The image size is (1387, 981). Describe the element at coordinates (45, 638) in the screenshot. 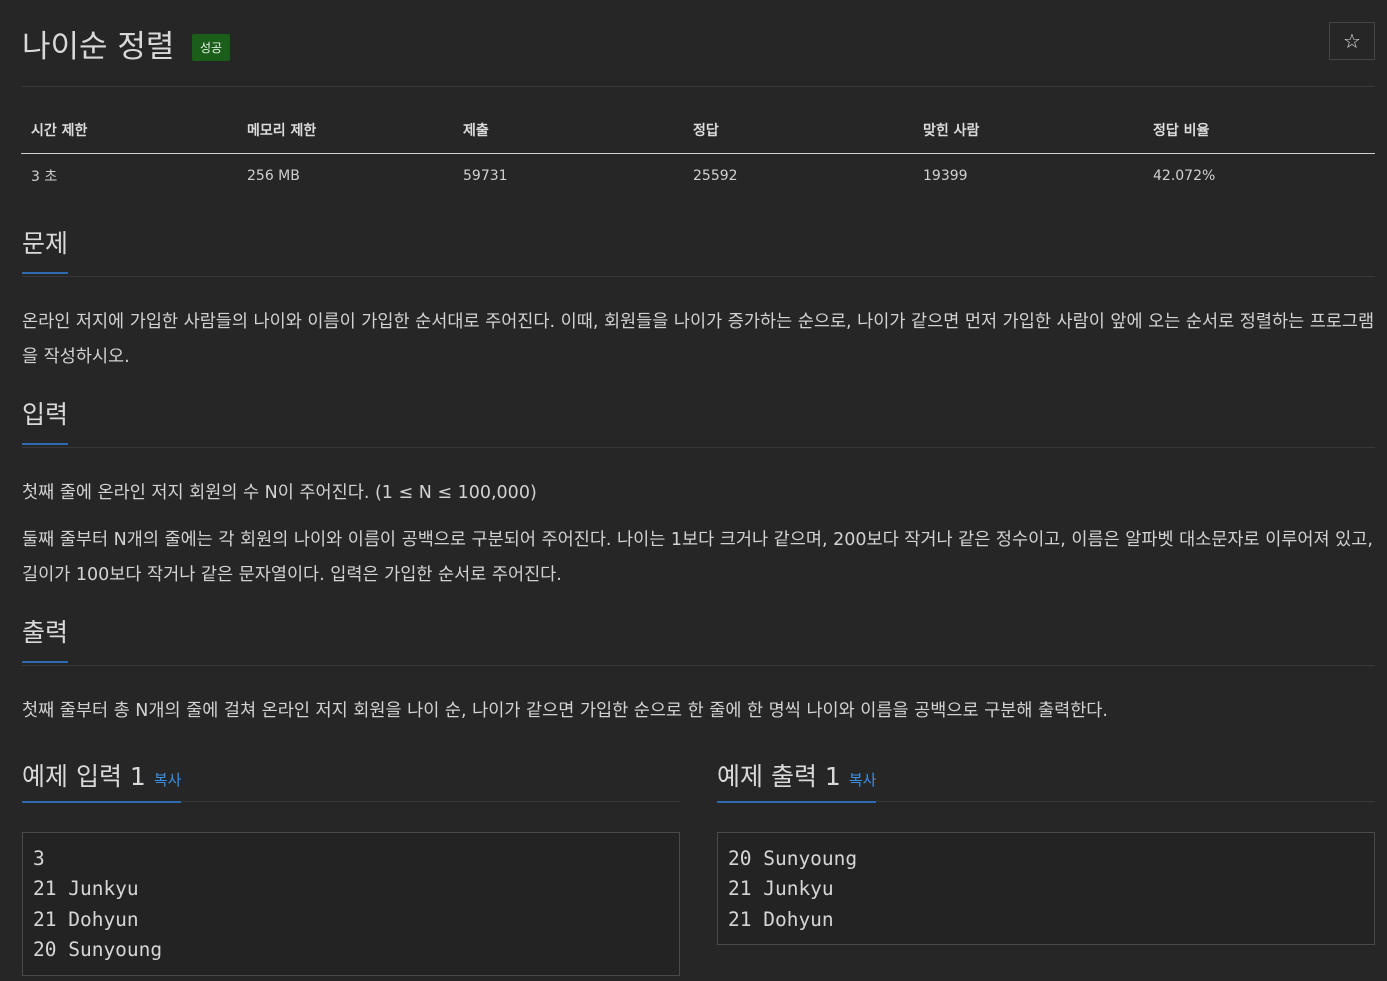

I see `section-output-title: 출력` at that location.